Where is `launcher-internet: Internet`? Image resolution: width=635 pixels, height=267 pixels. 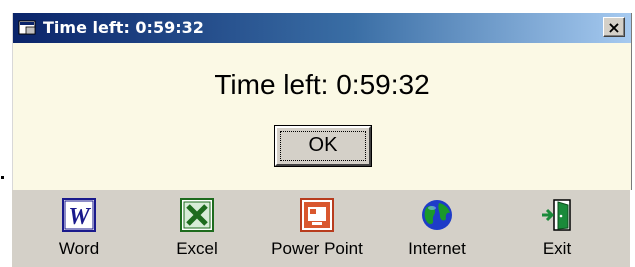 launcher-internet: Internet is located at coordinates (437, 228).